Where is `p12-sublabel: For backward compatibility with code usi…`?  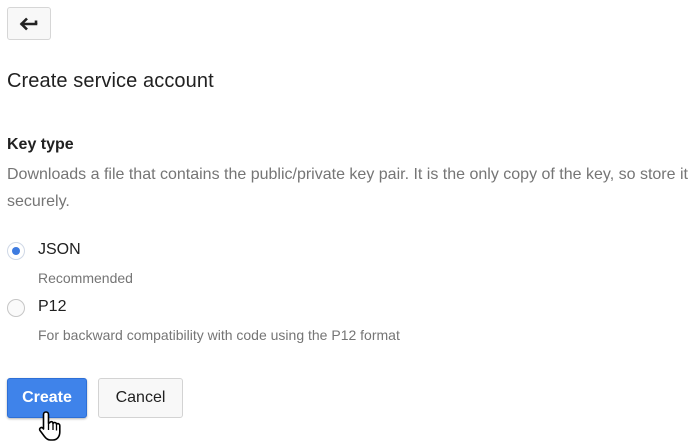
p12-sublabel: For backward compatibility with code usi… is located at coordinates (219, 335).